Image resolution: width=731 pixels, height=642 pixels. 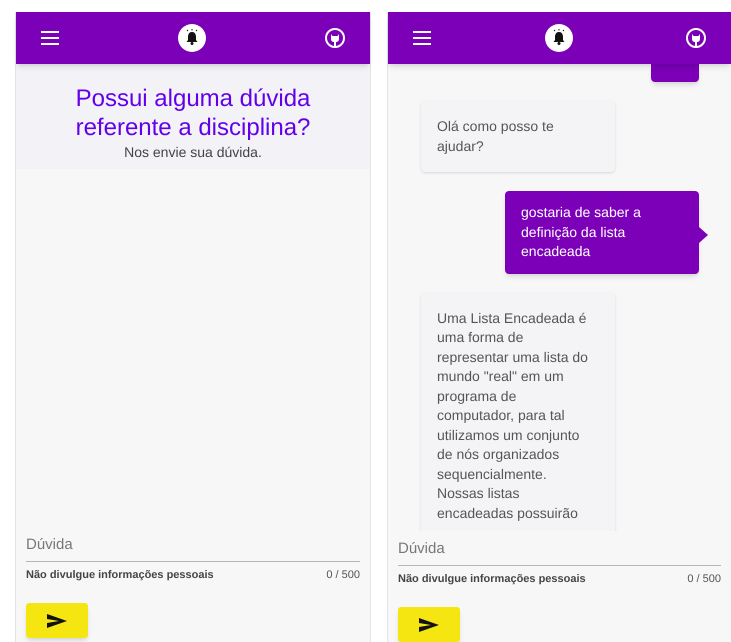 I want to click on bot-message-bubble: Uma Lista Encadeada é uma forma de representar uma lista do mundo "real" em um programa de computador, para tal utilizamos um conjunto de nós organizados sequencialmente. Nossas listas encadeadas possuirão, so click(x=518, y=411).